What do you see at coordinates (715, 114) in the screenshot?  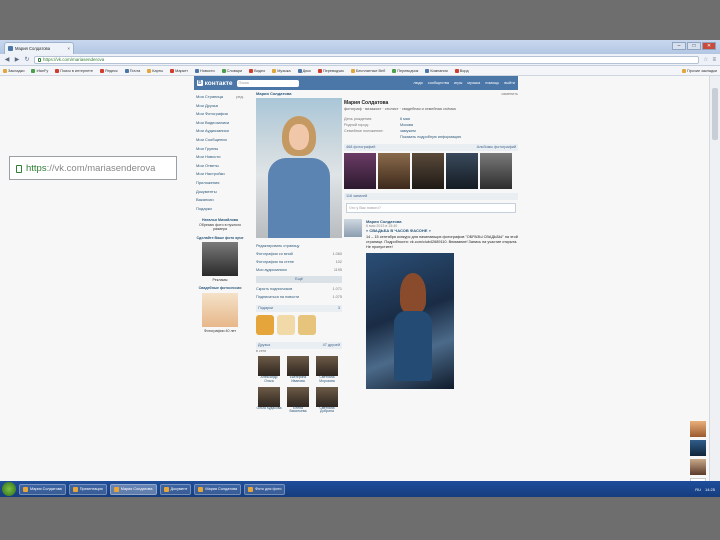 I see `scroll-thumb` at bounding box center [715, 114].